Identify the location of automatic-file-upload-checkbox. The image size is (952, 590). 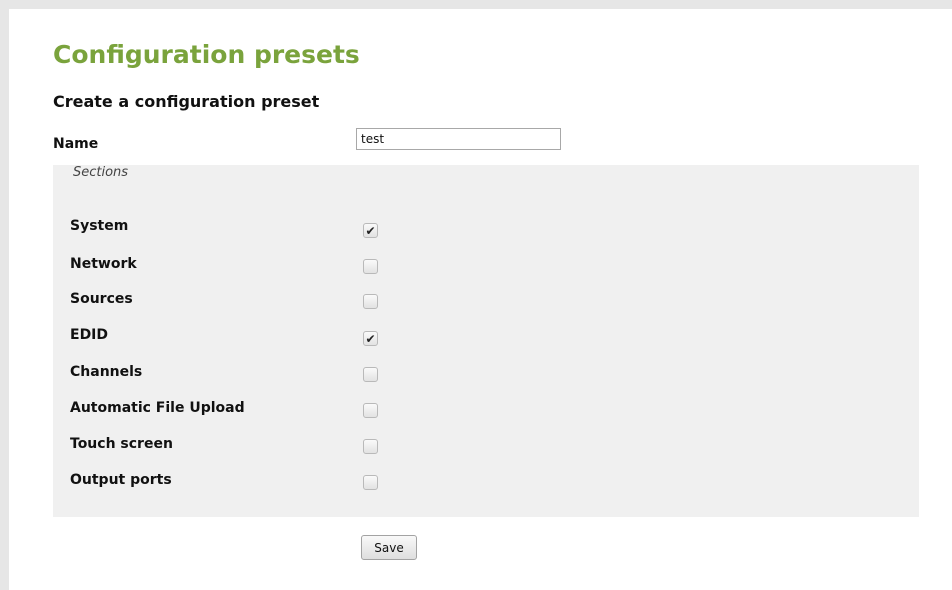
(370, 410).